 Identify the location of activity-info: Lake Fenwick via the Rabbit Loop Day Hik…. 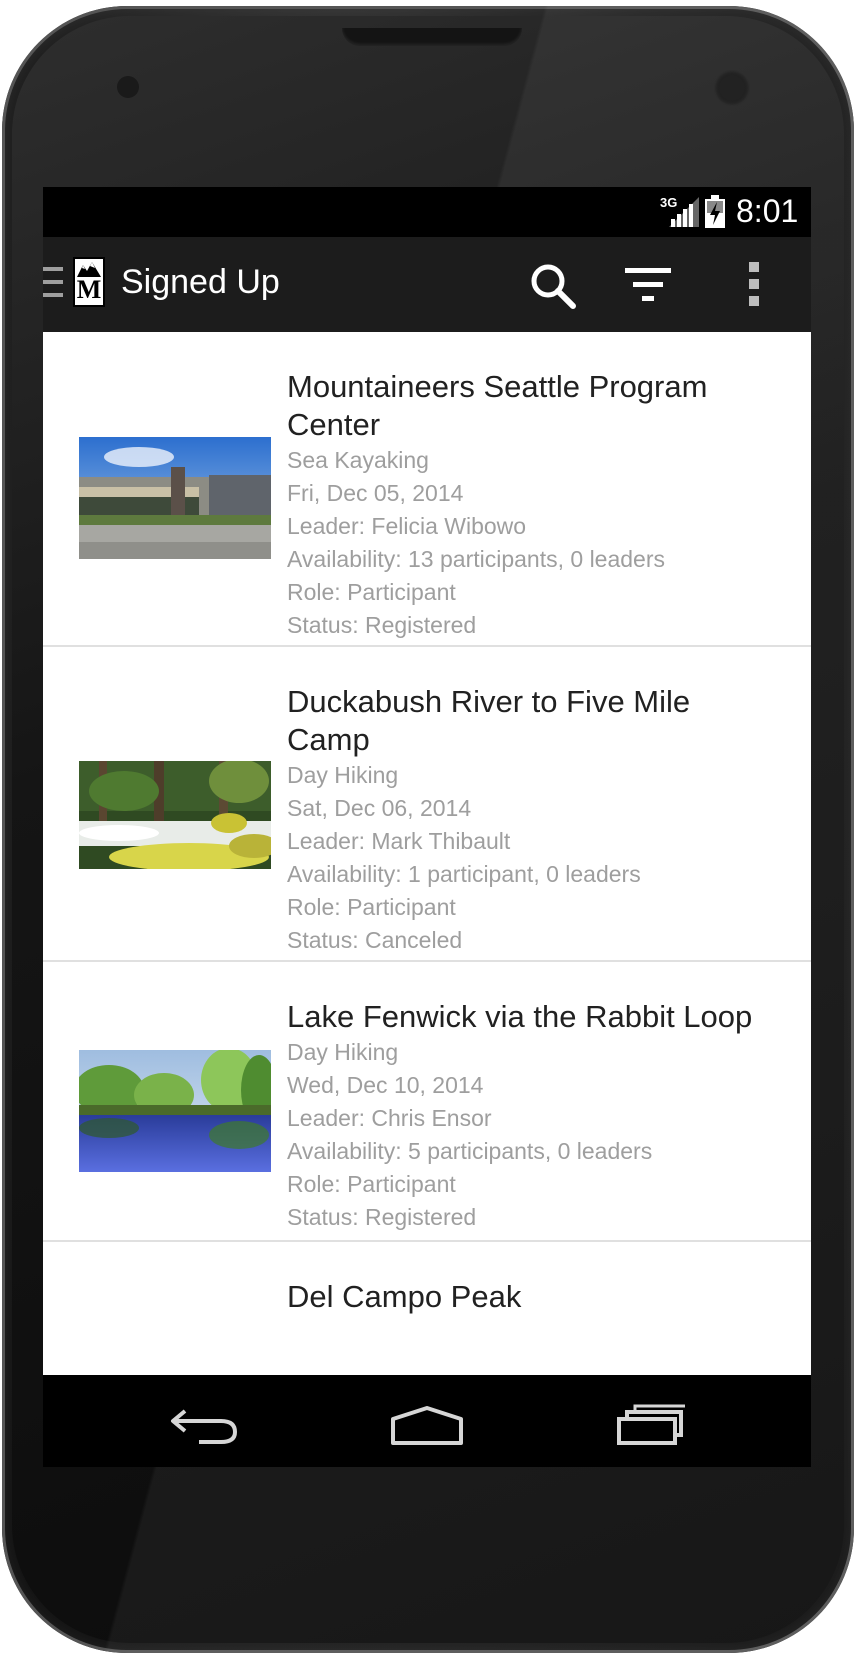
(537, 1116).